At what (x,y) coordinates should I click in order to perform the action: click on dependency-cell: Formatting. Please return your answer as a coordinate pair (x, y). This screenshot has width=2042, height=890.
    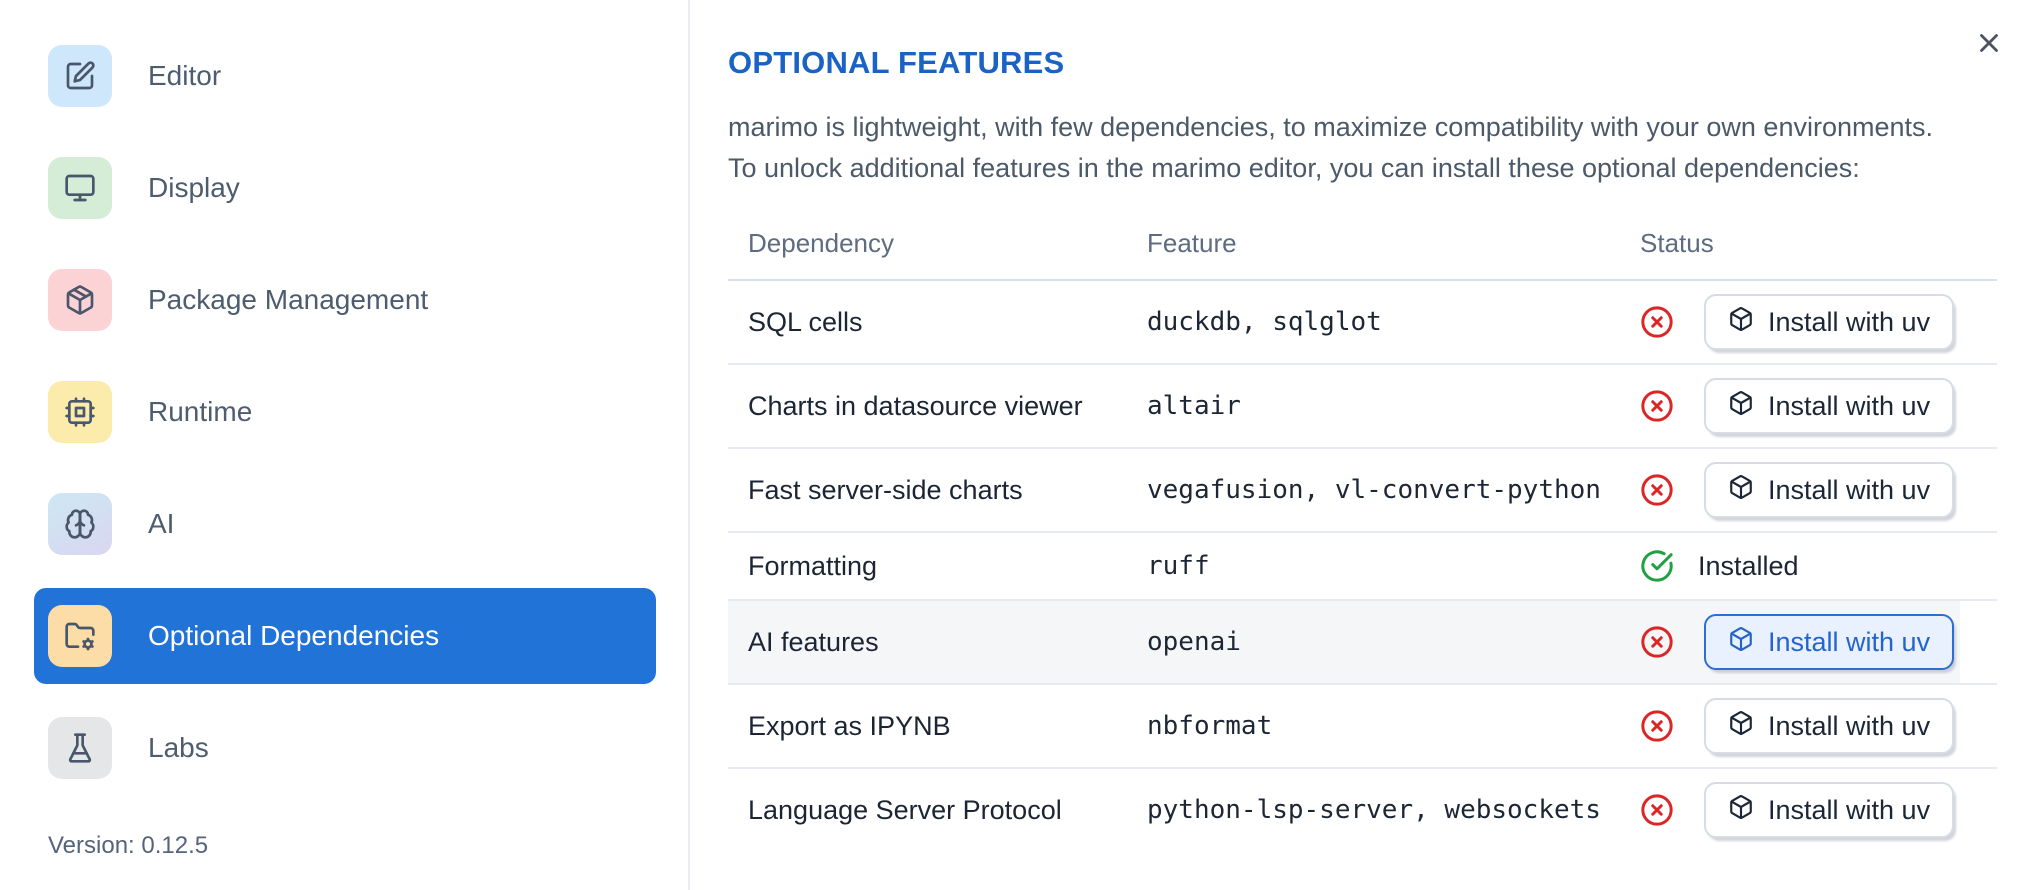
    Looking at the image, I should click on (813, 565).